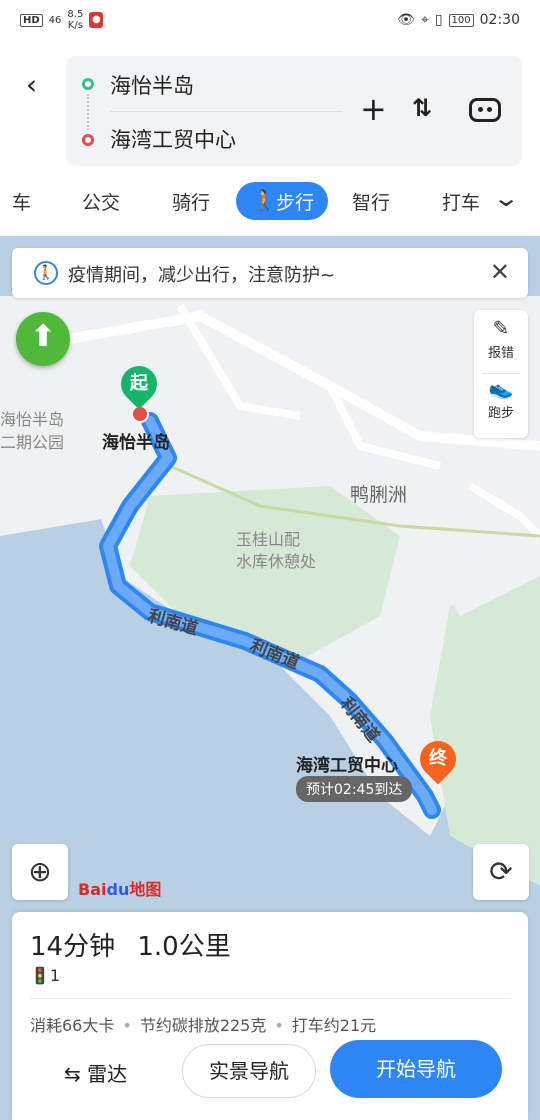  I want to click on duration: 14分钟, so click(73, 947).